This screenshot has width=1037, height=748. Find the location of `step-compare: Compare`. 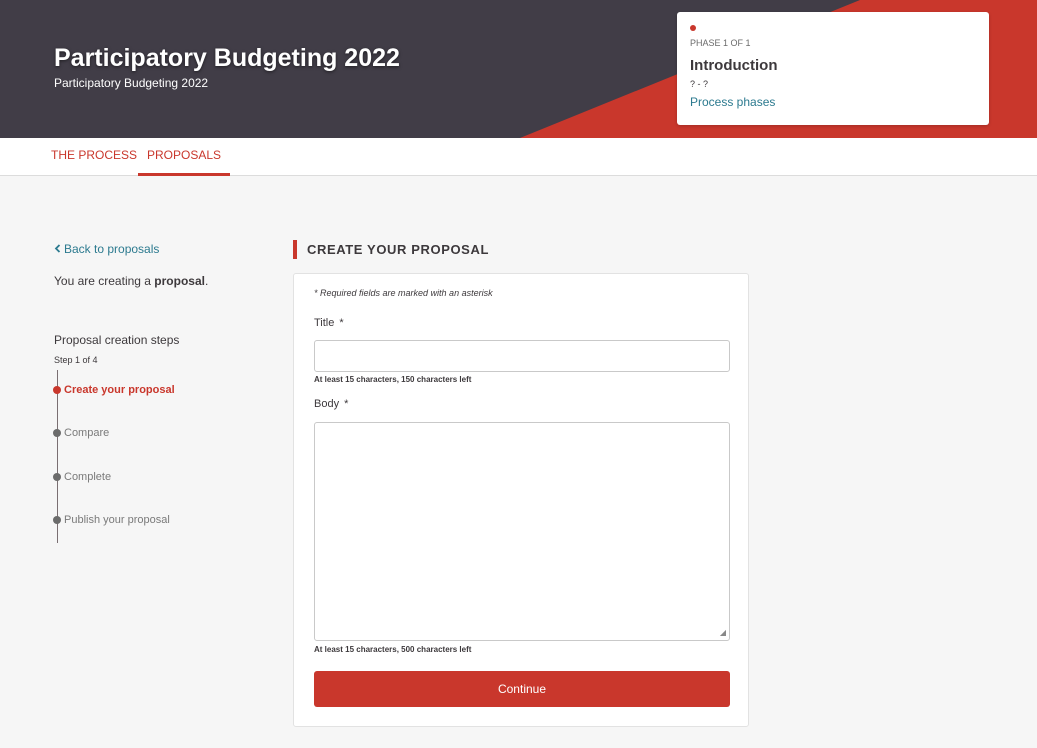

step-compare: Compare is located at coordinates (81, 433).